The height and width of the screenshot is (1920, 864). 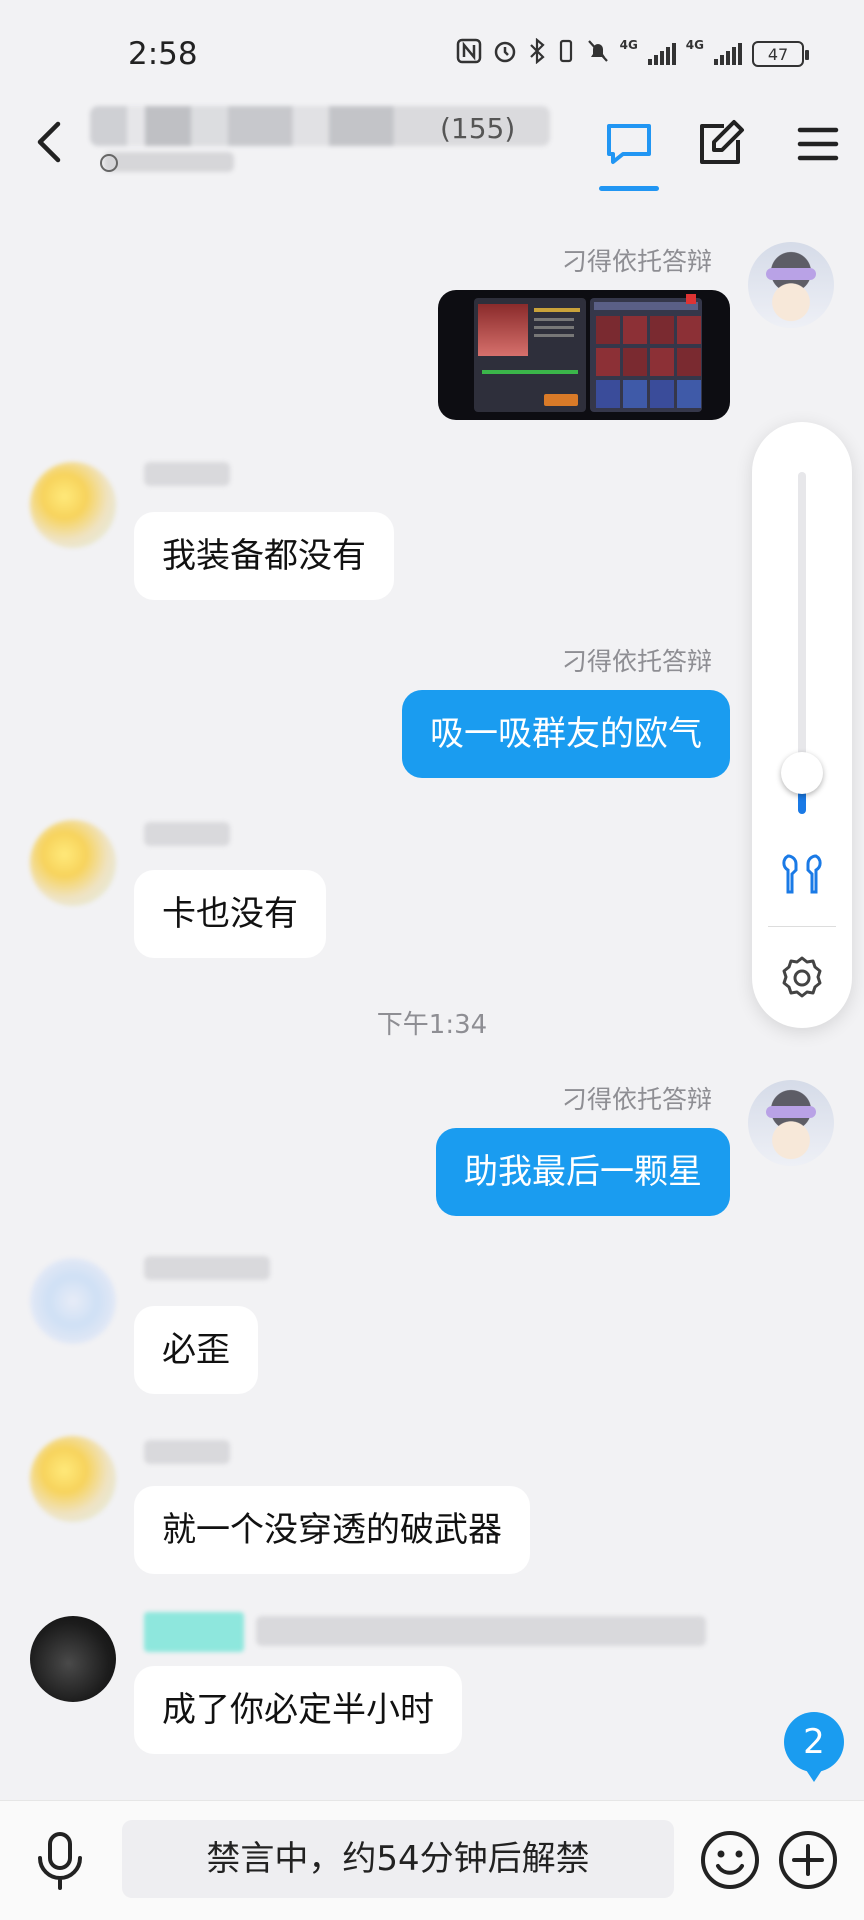 I want to click on group-member-count: (155), so click(x=478, y=128).